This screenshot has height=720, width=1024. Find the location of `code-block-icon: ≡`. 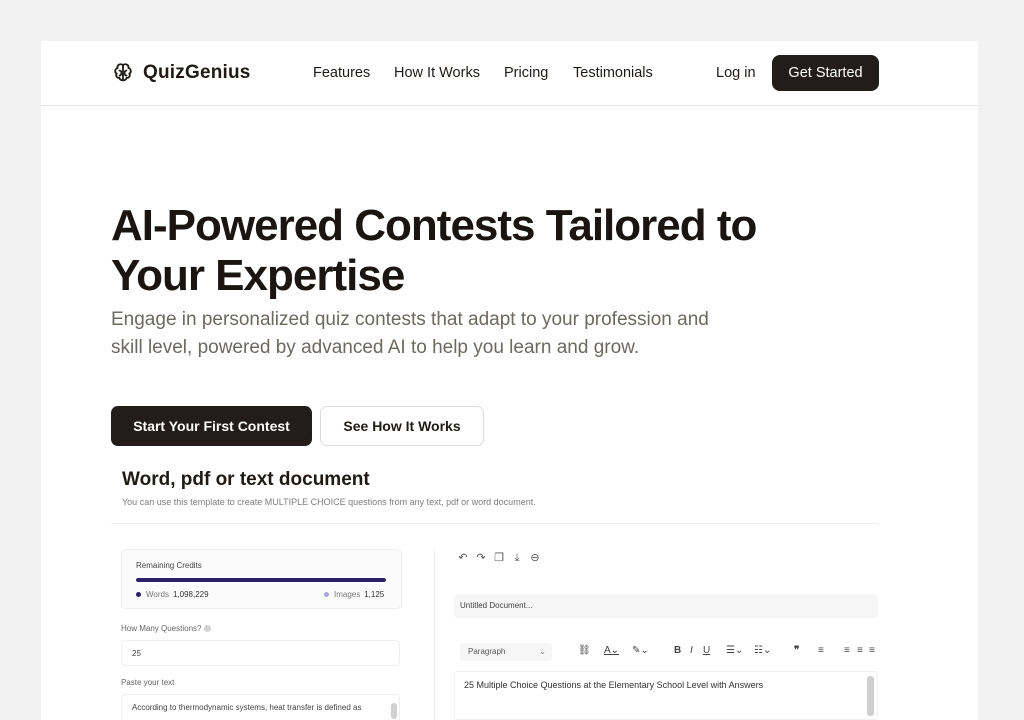

code-block-icon: ≡ is located at coordinates (821, 651).